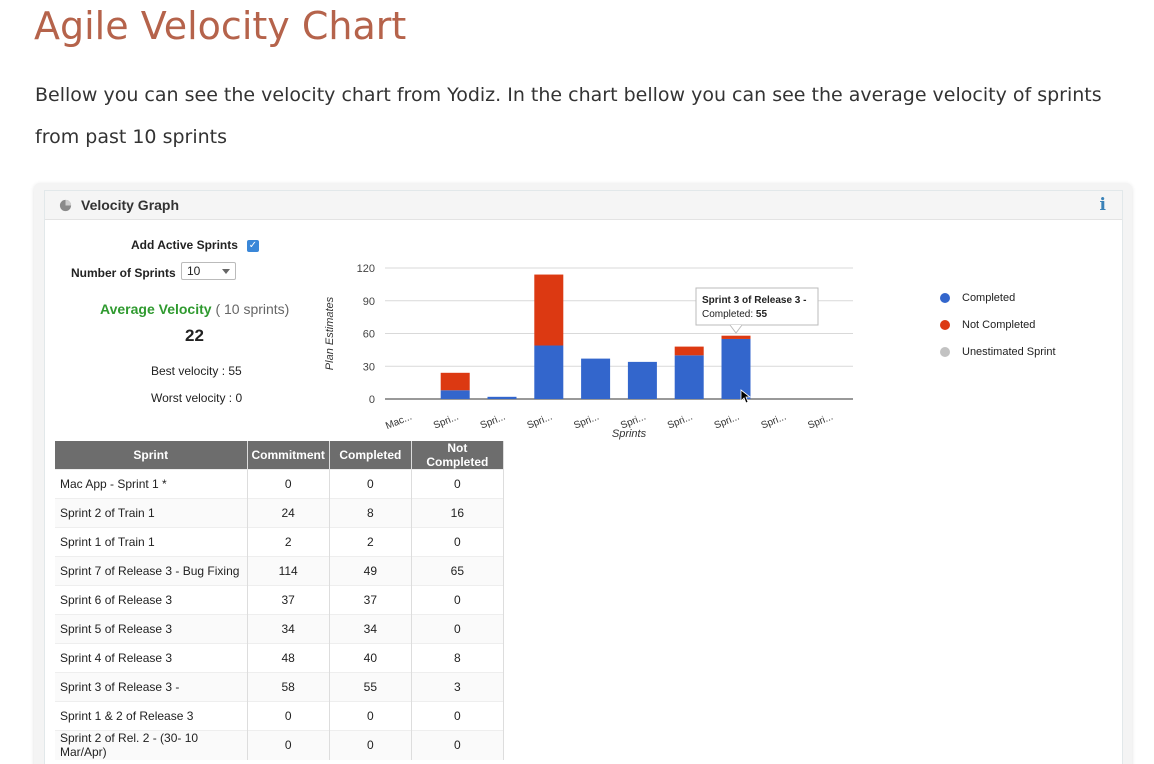 Image resolution: width=1154 pixels, height=764 pixels. What do you see at coordinates (252, 309) in the screenshot?
I see `average-velocity-note: ( 10 sprints)` at bounding box center [252, 309].